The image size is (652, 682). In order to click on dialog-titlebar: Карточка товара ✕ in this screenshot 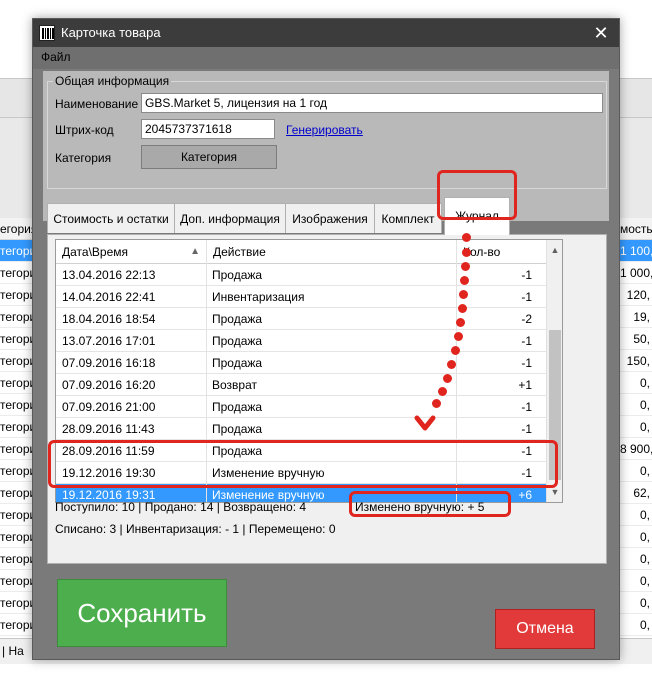, I will do `click(326, 33)`.